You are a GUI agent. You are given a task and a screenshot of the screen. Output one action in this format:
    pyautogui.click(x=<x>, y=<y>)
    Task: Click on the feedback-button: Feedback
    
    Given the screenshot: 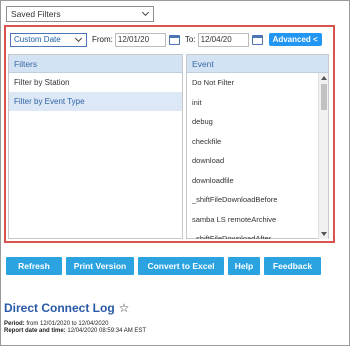 What is the action you would take?
    pyautogui.click(x=292, y=266)
    